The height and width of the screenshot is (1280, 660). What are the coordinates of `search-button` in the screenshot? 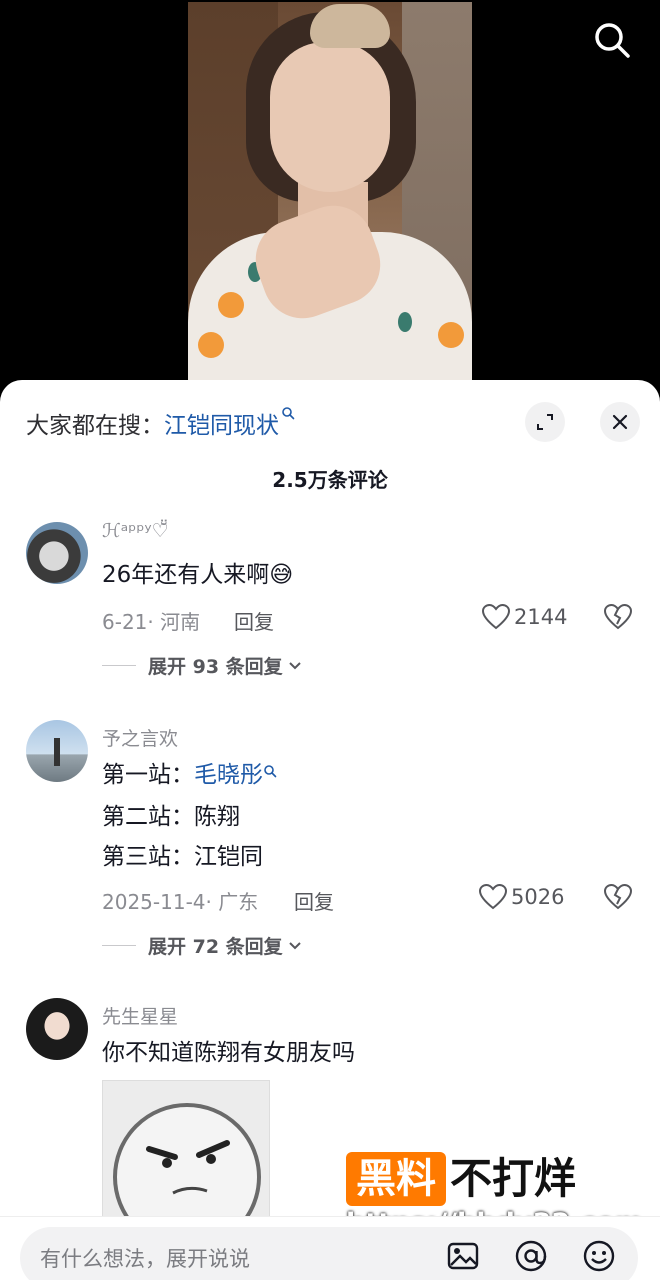 It's located at (612, 40).